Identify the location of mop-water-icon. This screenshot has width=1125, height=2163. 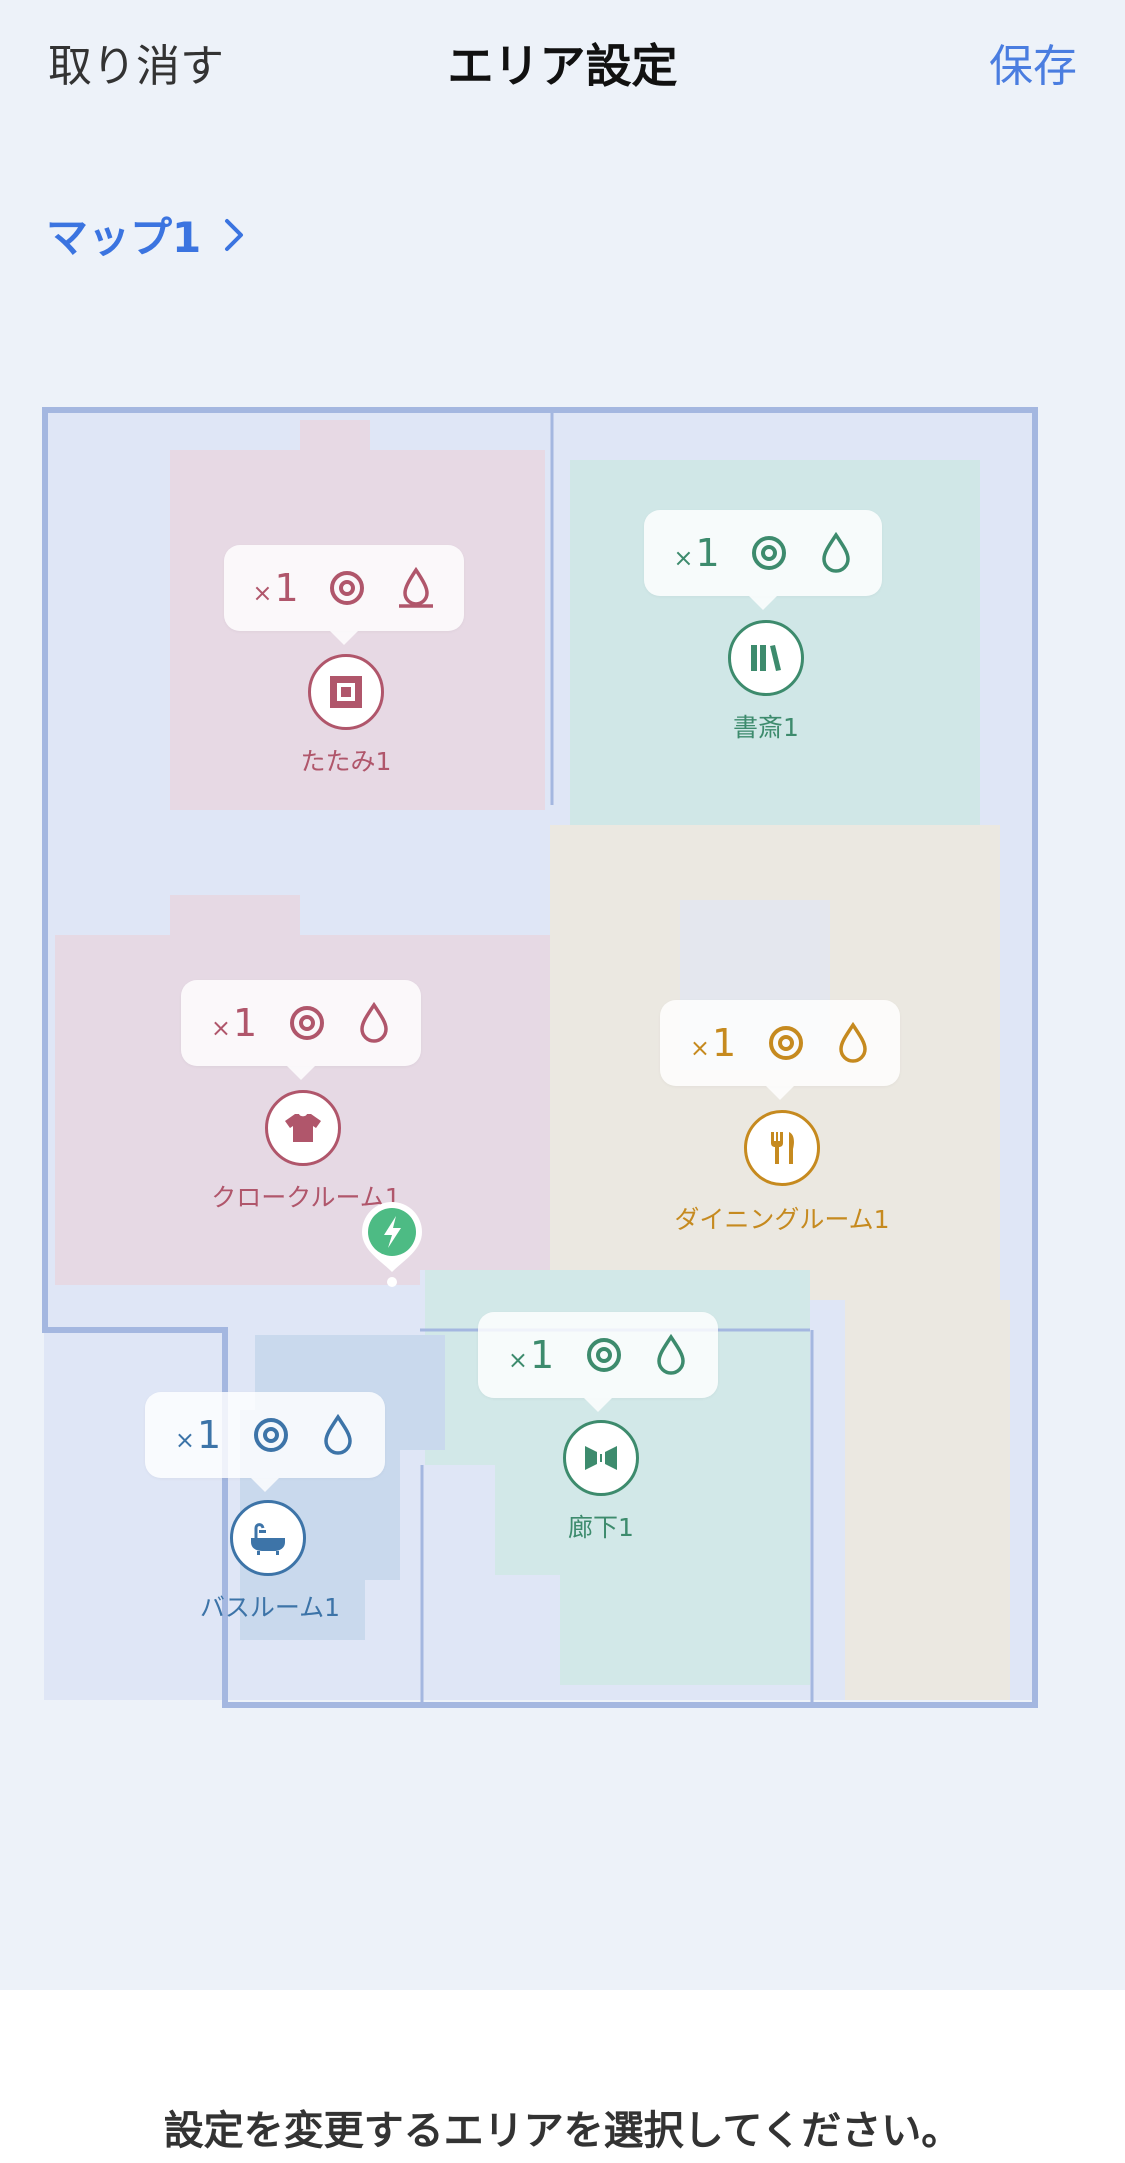
(415, 587).